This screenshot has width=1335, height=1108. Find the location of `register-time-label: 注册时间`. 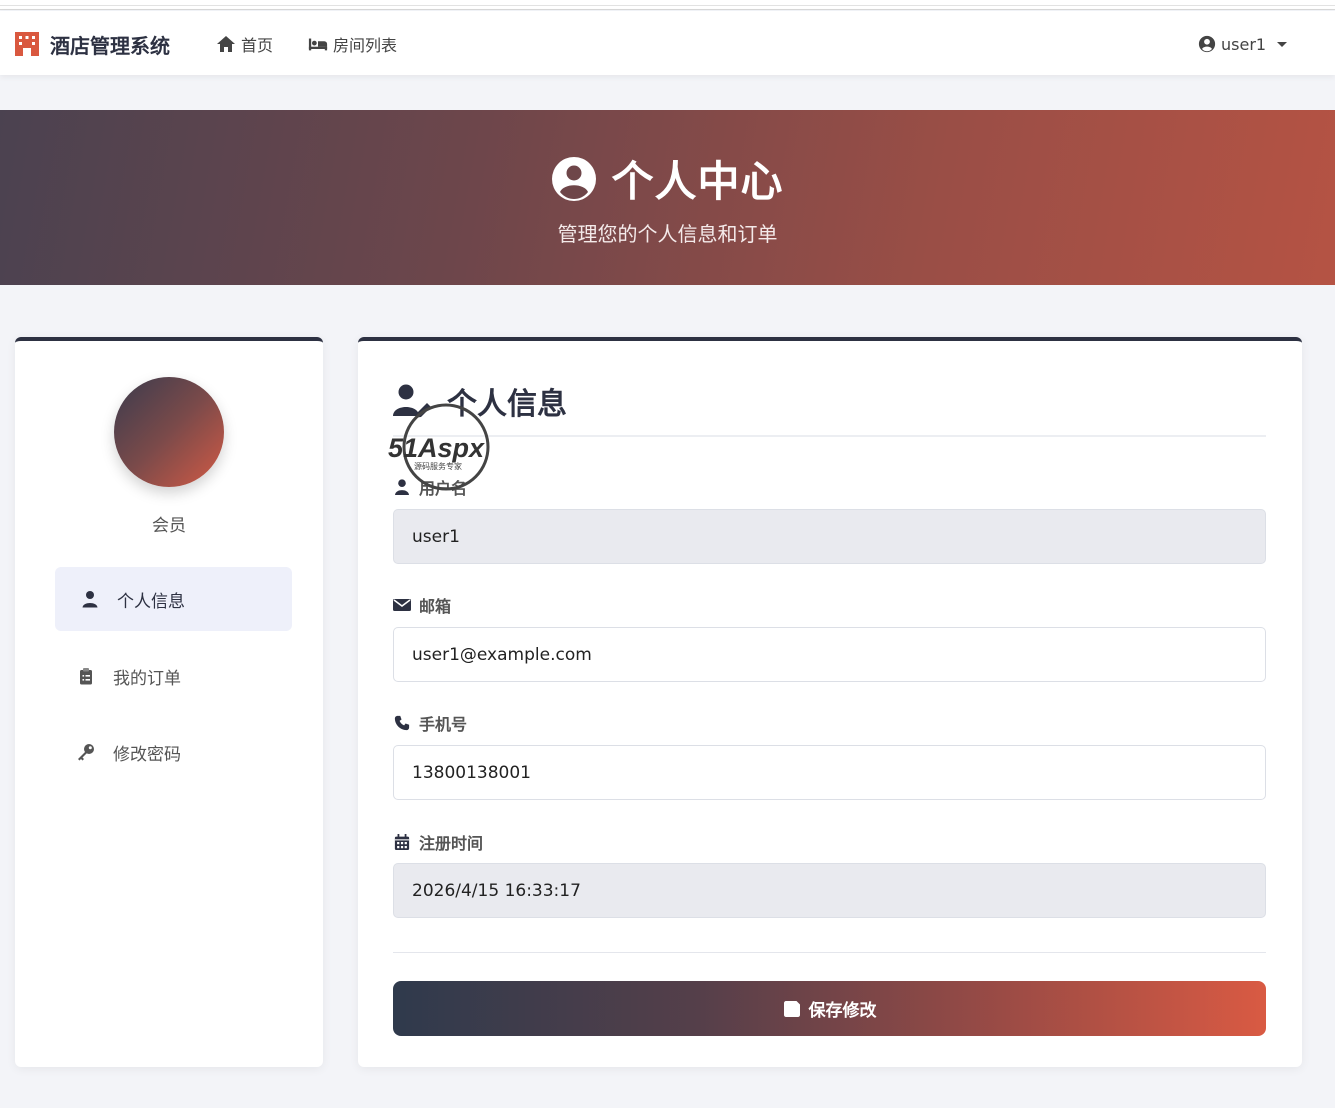

register-time-label: 注册时间 is located at coordinates (438, 842).